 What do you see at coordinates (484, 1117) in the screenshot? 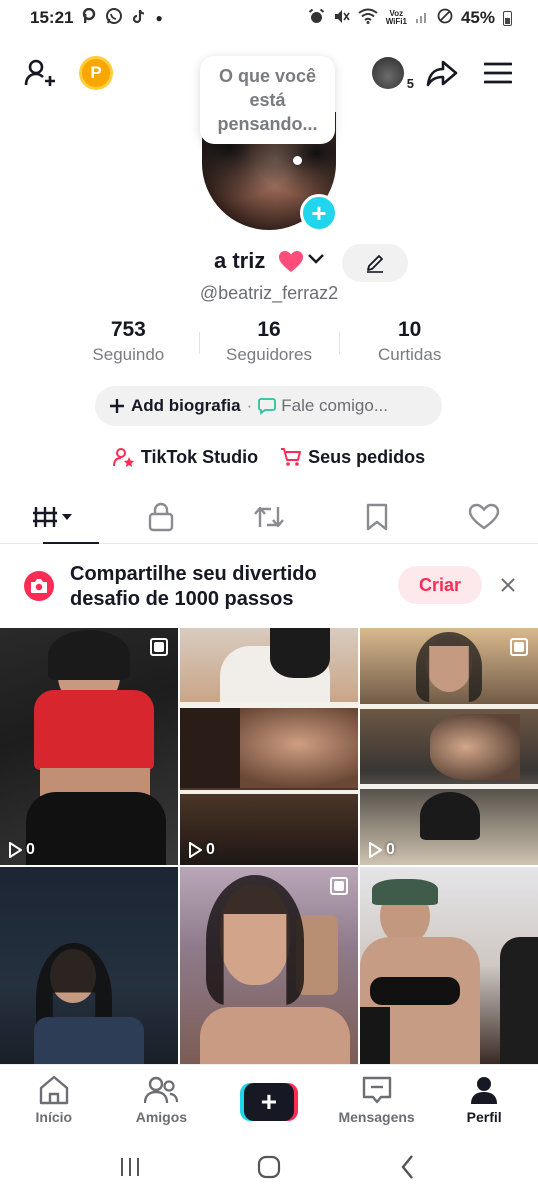
I see `nav-profile-label: Perfil` at bounding box center [484, 1117].